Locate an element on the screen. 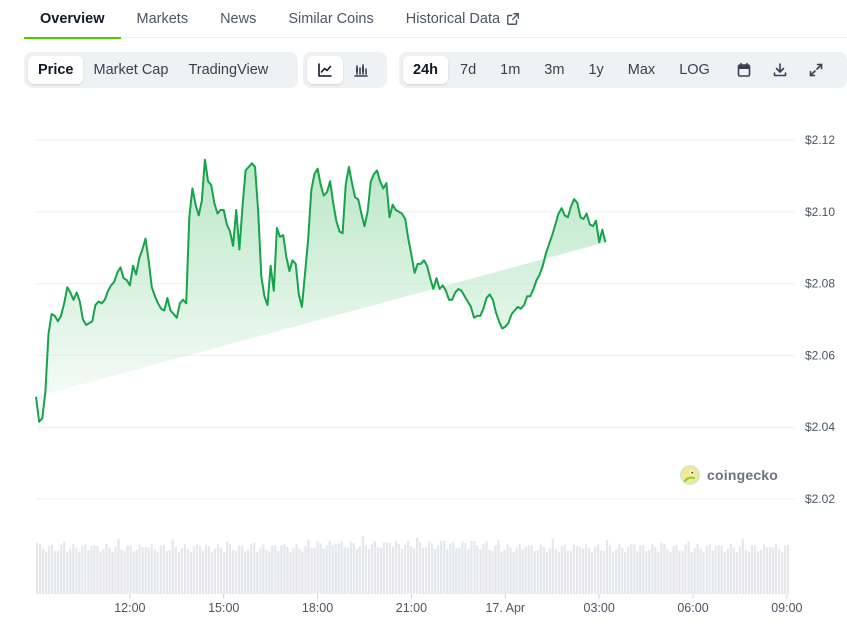 The height and width of the screenshot is (632, 847). range-max-button: Max is located at coordinates (641, 70).